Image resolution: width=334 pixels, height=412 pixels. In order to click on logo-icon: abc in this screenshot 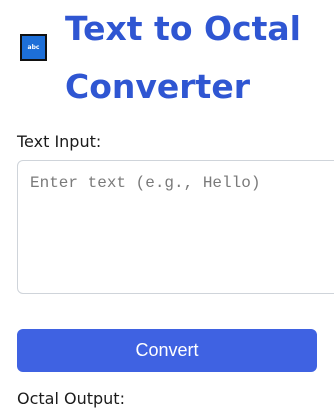, I will do `click(33, 47)`.